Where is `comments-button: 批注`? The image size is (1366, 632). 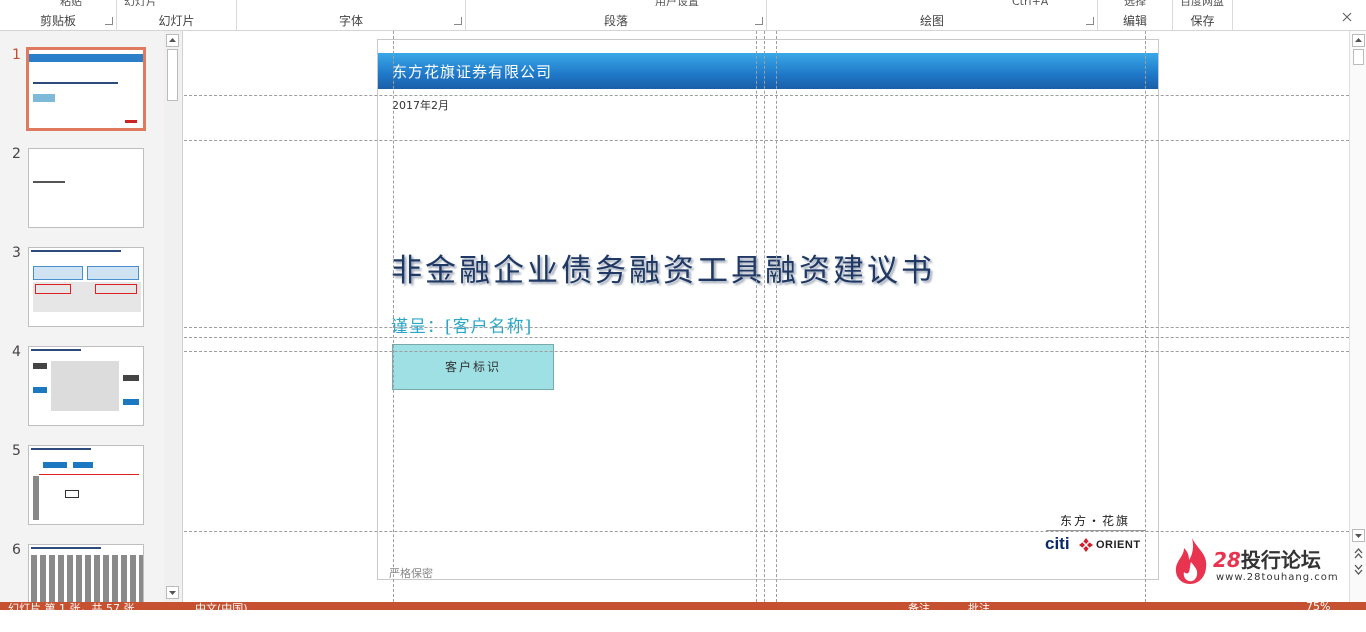
comments-button: 批注 is located at coordinates (979, 606).